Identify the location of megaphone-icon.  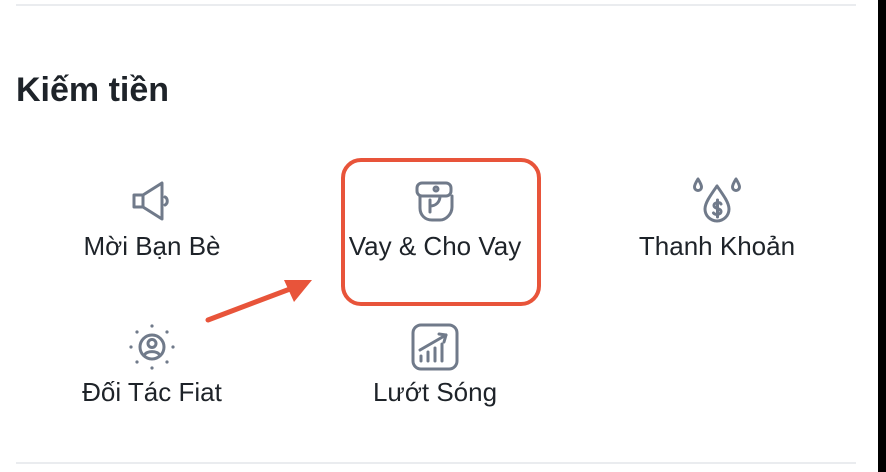
(152, 201).